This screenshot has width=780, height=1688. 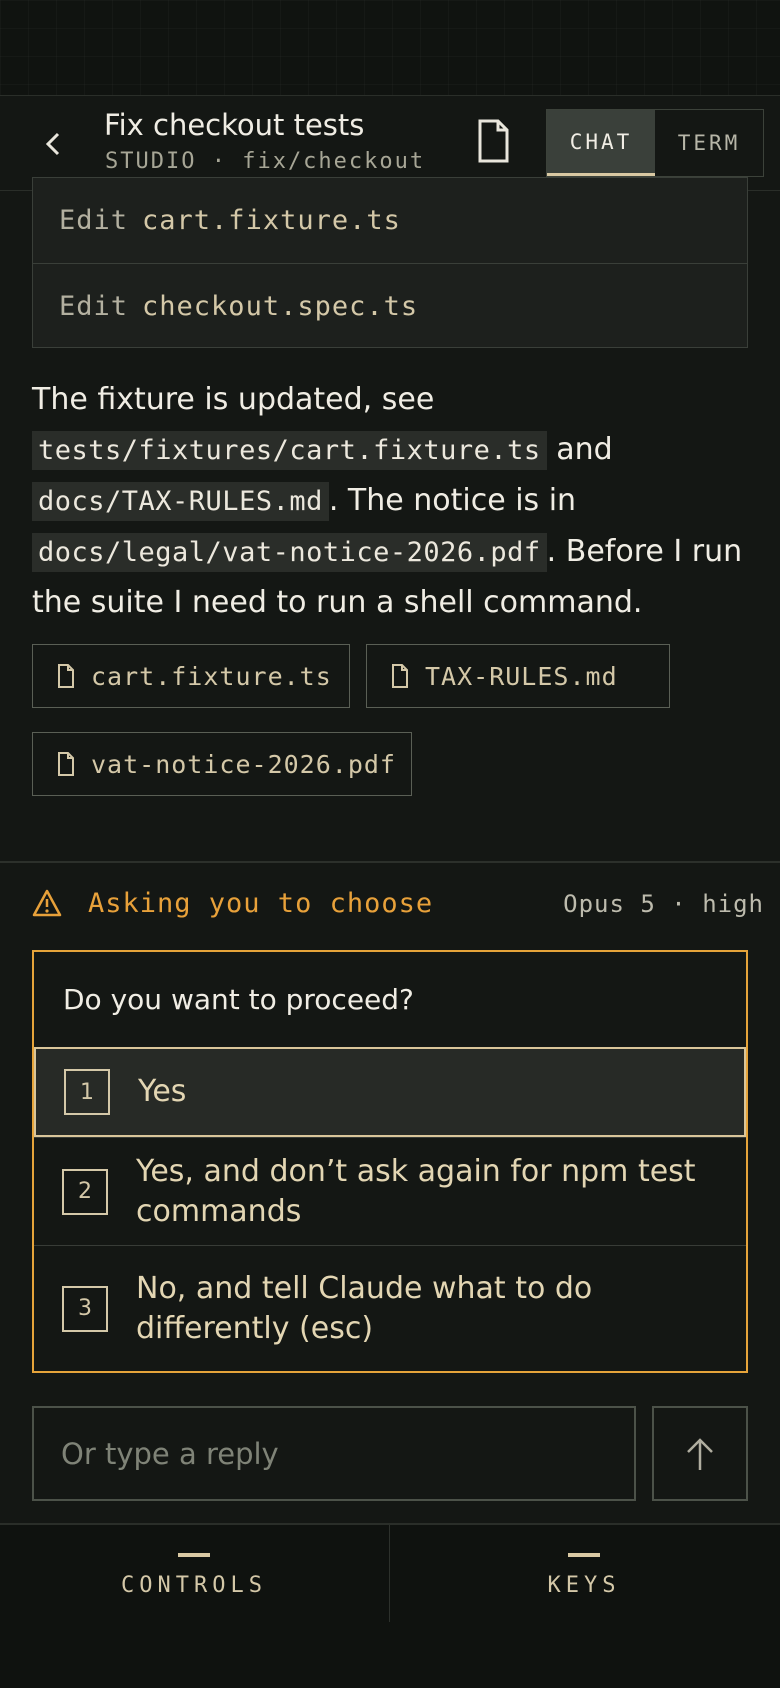 What do you see at coordinates (709, 143) in the screenshot?
I see `tab-term: TERM` at bounding box center [709, 143].